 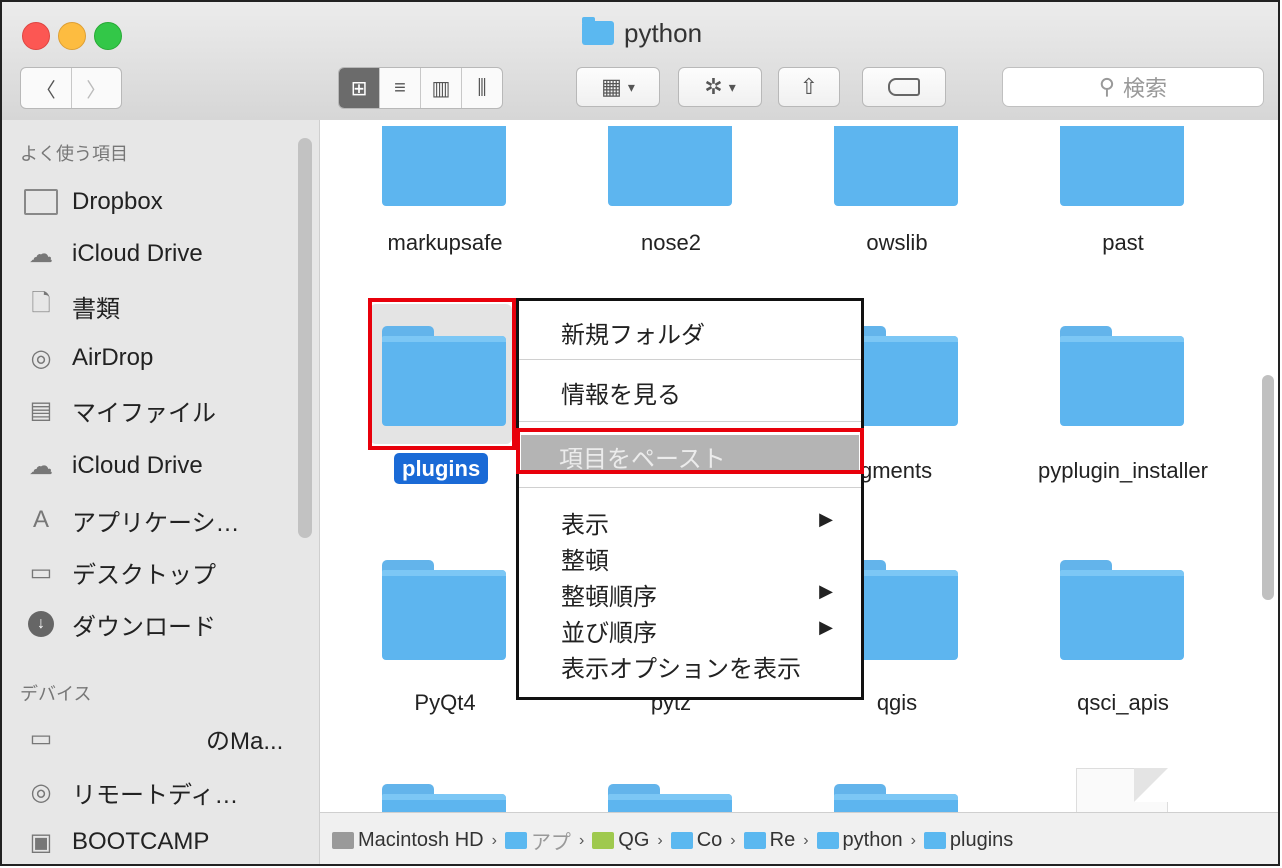 What do you see at coordinates (690, 421) in the screenshot?
I see `menu-separator` at bounding box center [690, 421].